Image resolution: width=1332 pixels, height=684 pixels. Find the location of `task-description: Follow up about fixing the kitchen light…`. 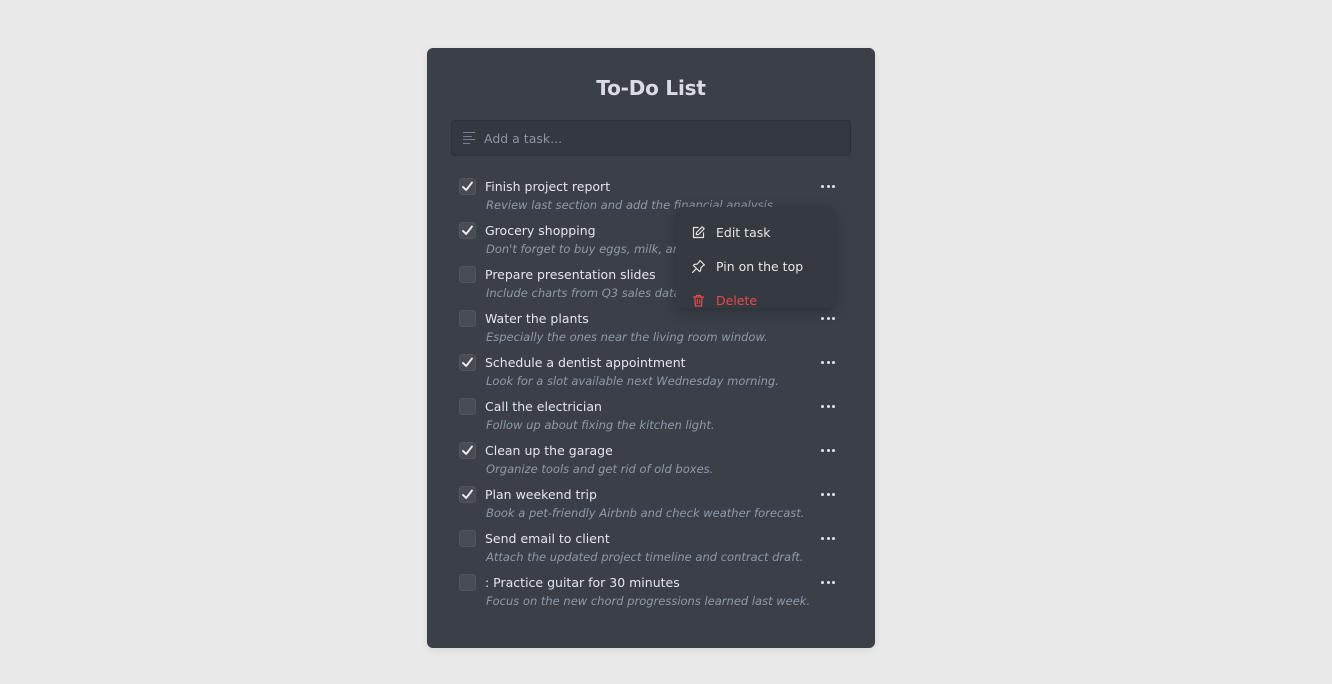

task-description: Follow up about fixing the kitchen light… is located at coordinates (600, 425).